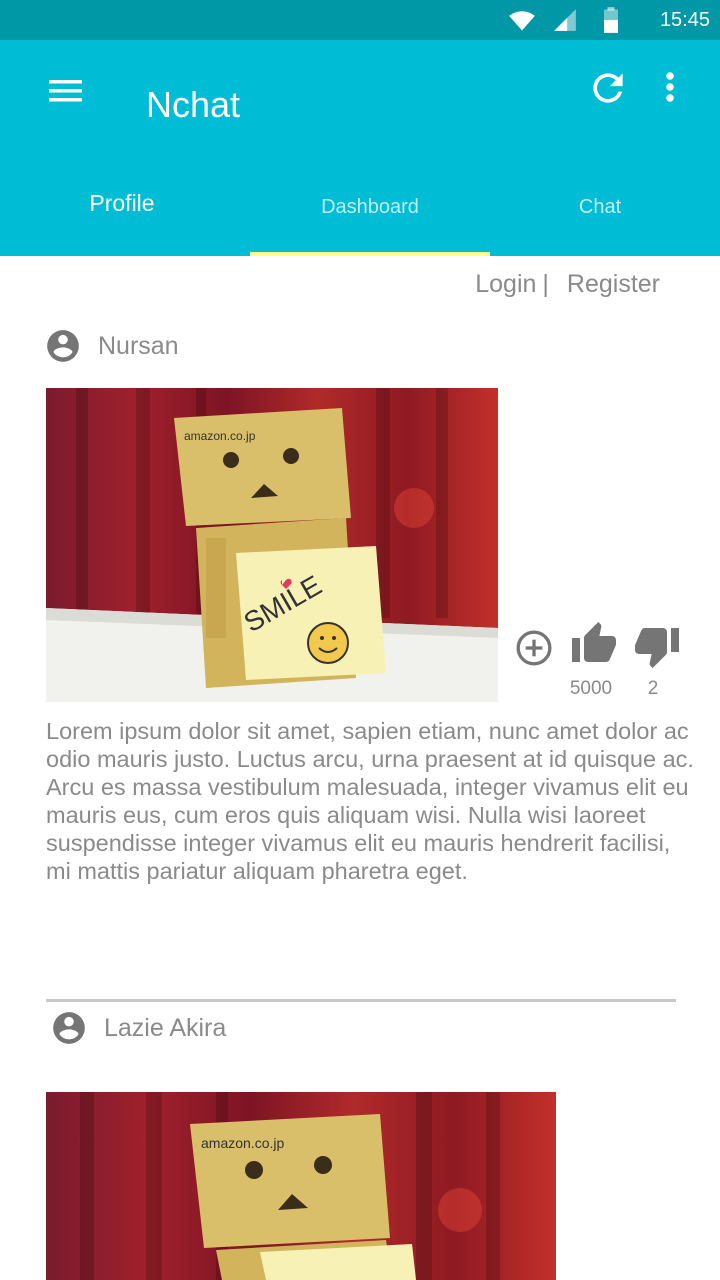  What do you see at coordinates (370, 207) in the screenshot?
I see `tab-label: Dashboard` at bounding box center [370, 207].